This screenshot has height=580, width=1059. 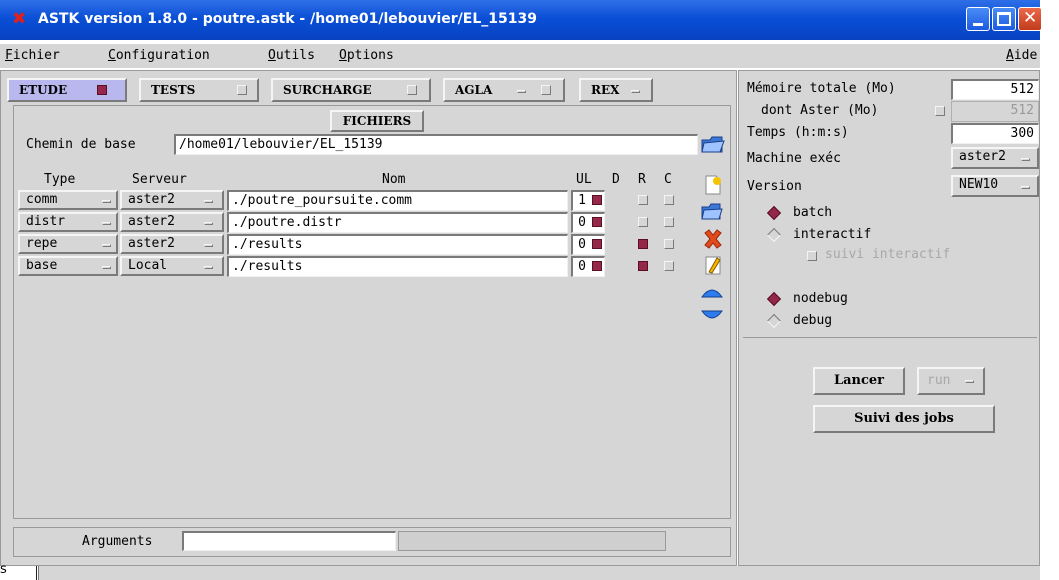 I want to click on close-button: ✕, so click(x=1030, y=19).